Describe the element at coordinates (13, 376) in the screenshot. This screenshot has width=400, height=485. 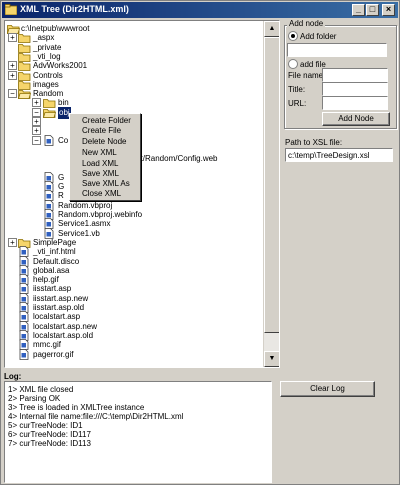
I see `log-title: Log:` at that location.